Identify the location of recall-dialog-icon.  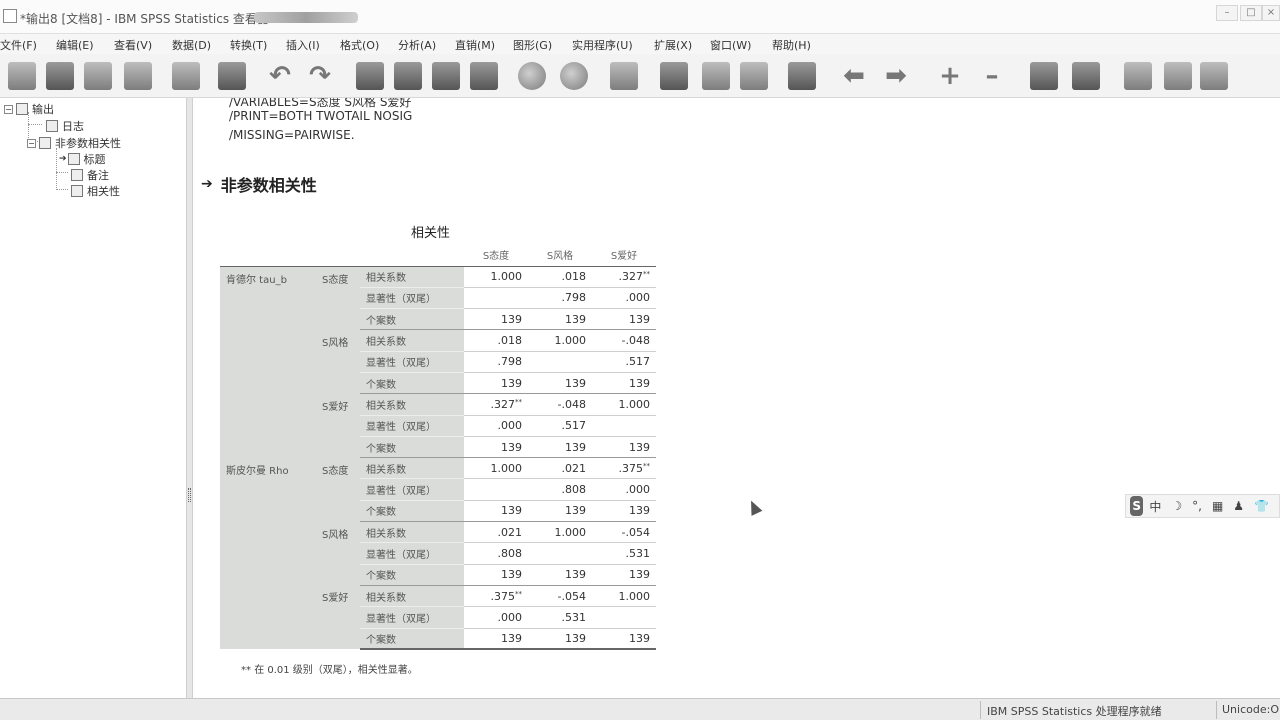
(232, 76).